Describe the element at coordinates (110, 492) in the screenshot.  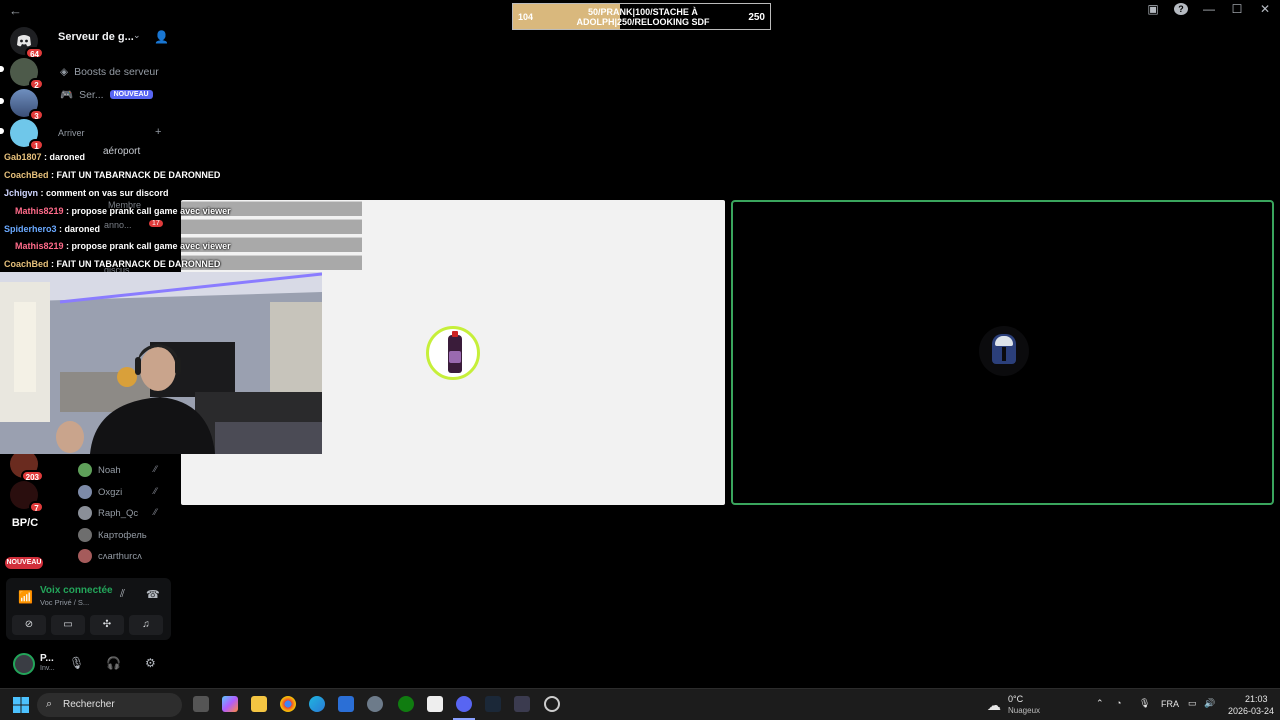
I see `voice-user-name: Oxgzi` at that location.